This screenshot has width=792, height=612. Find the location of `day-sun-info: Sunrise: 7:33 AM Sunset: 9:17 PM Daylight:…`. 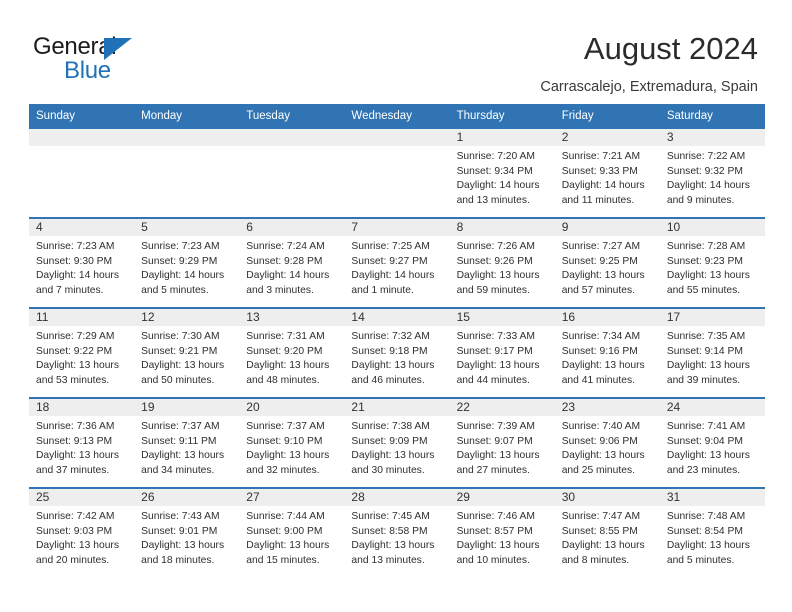

day-sun-info: Sunrise: 7:33 AM Sunset: 9:17 PM Daylight:… is located at coordinates (502, 357).